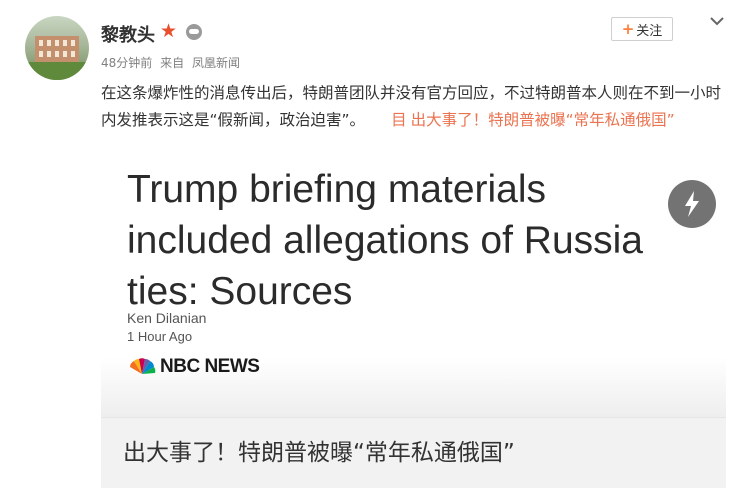 The image size is (748, 498). What do you see at coordinates (126, 63) in the screenshot?
I see `post-time: 48分钟前` at bounding box center [126, 63].